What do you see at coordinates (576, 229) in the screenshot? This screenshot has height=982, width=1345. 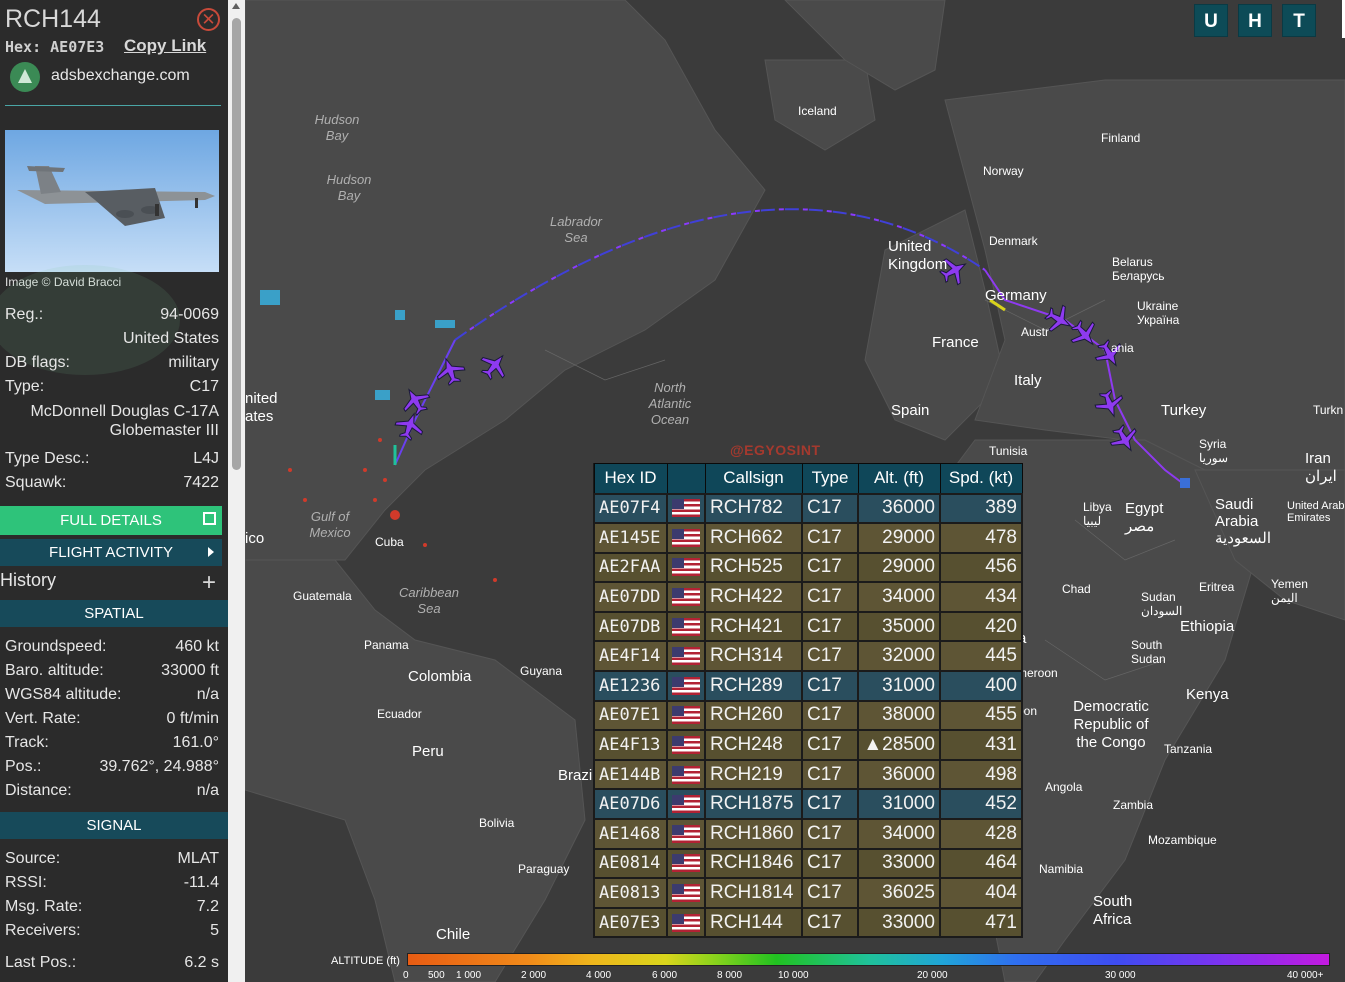 I see `map-label-labrador-sea: Labrador Sea` at bounding box center [576, 229].